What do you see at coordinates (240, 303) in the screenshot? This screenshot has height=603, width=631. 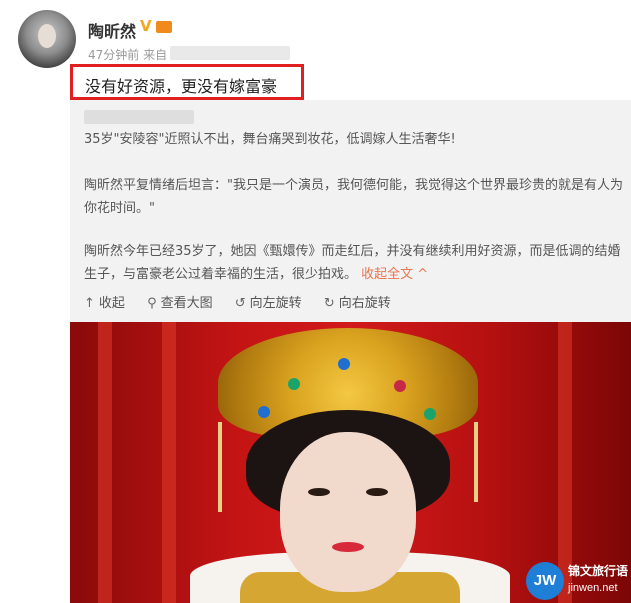 I see `rotate-left-icon: ↺` at bounding box center [240, 303].